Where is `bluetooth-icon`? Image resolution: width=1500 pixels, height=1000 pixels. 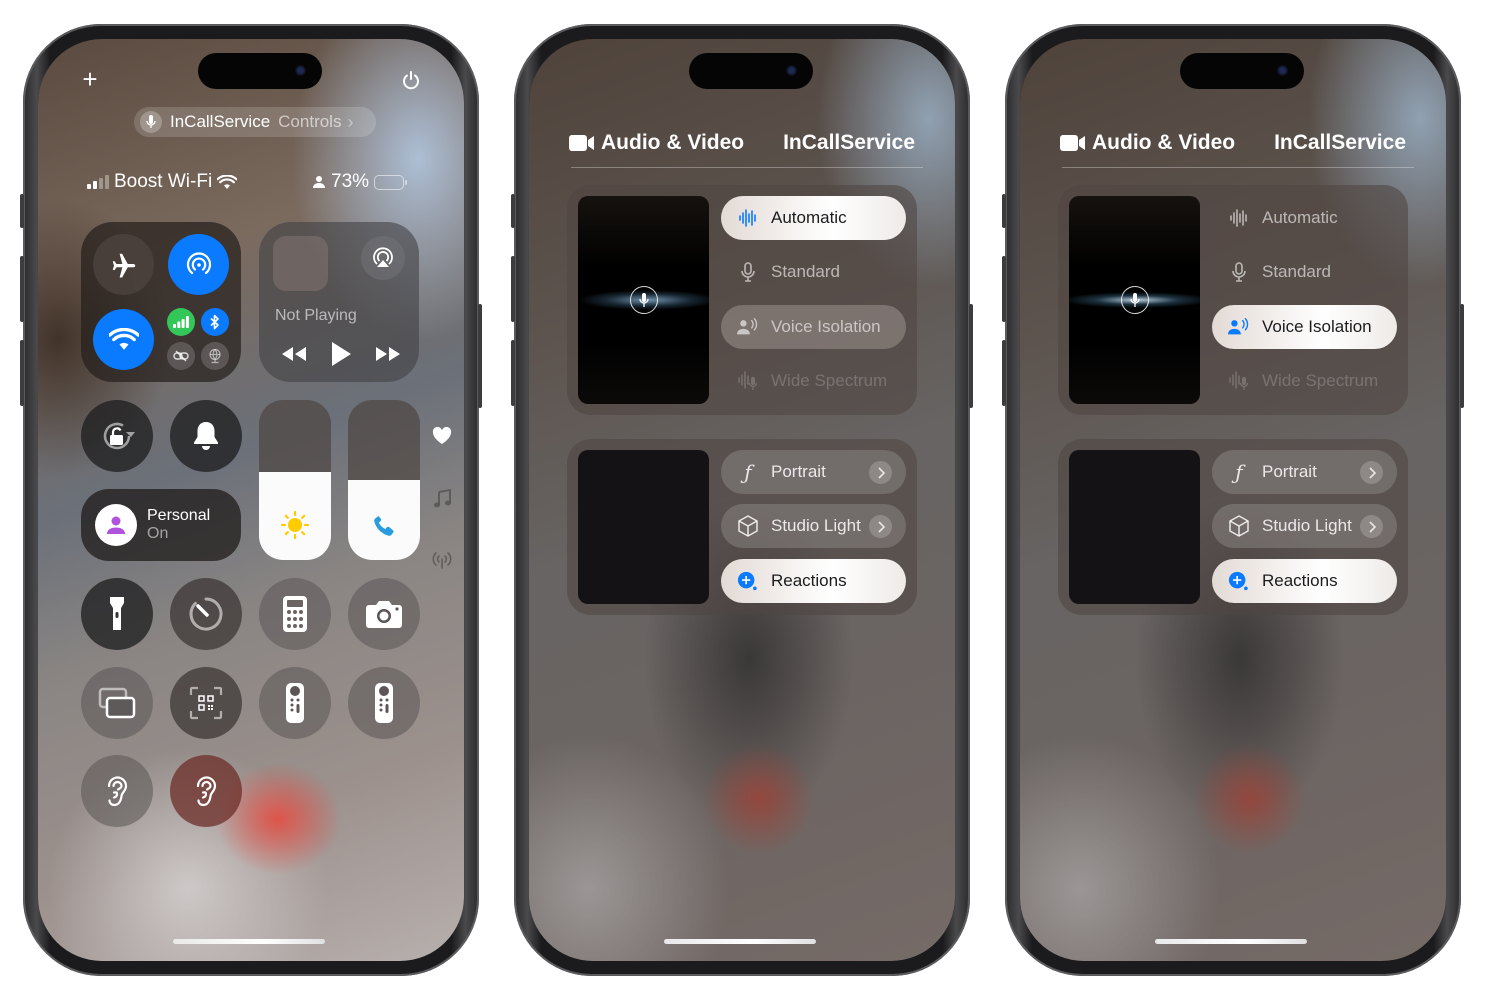
bluetooth-icon is located at coordinates (214, 322).